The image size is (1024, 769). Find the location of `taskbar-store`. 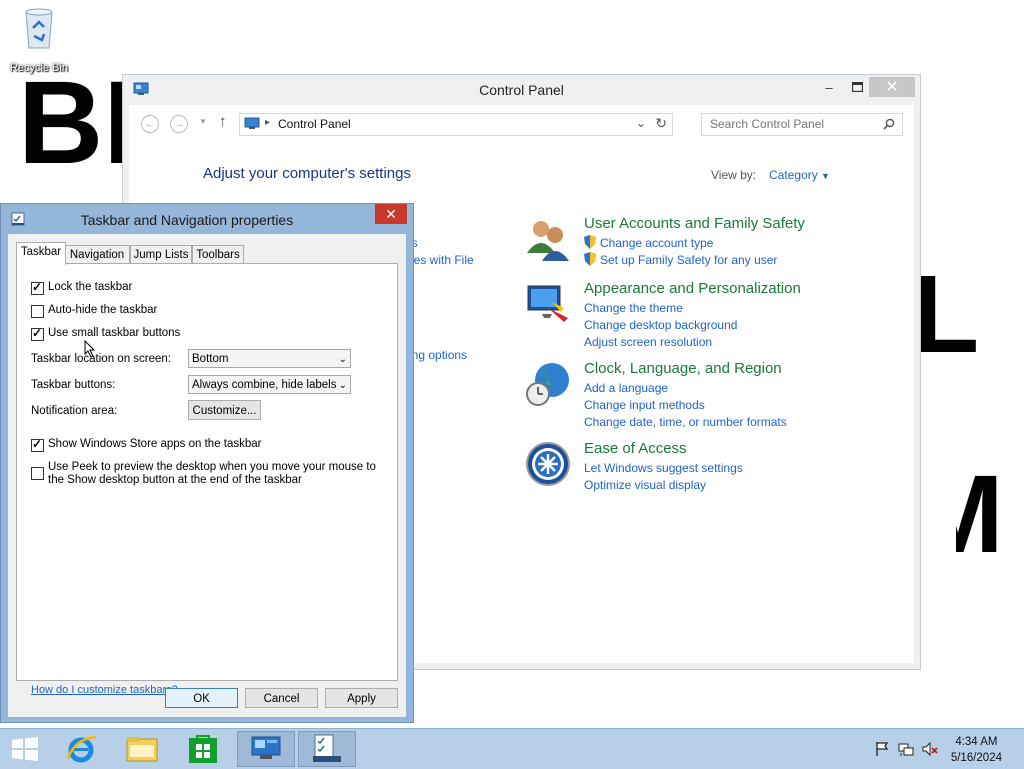

taskbar-store is located at coordinates (203, 749).